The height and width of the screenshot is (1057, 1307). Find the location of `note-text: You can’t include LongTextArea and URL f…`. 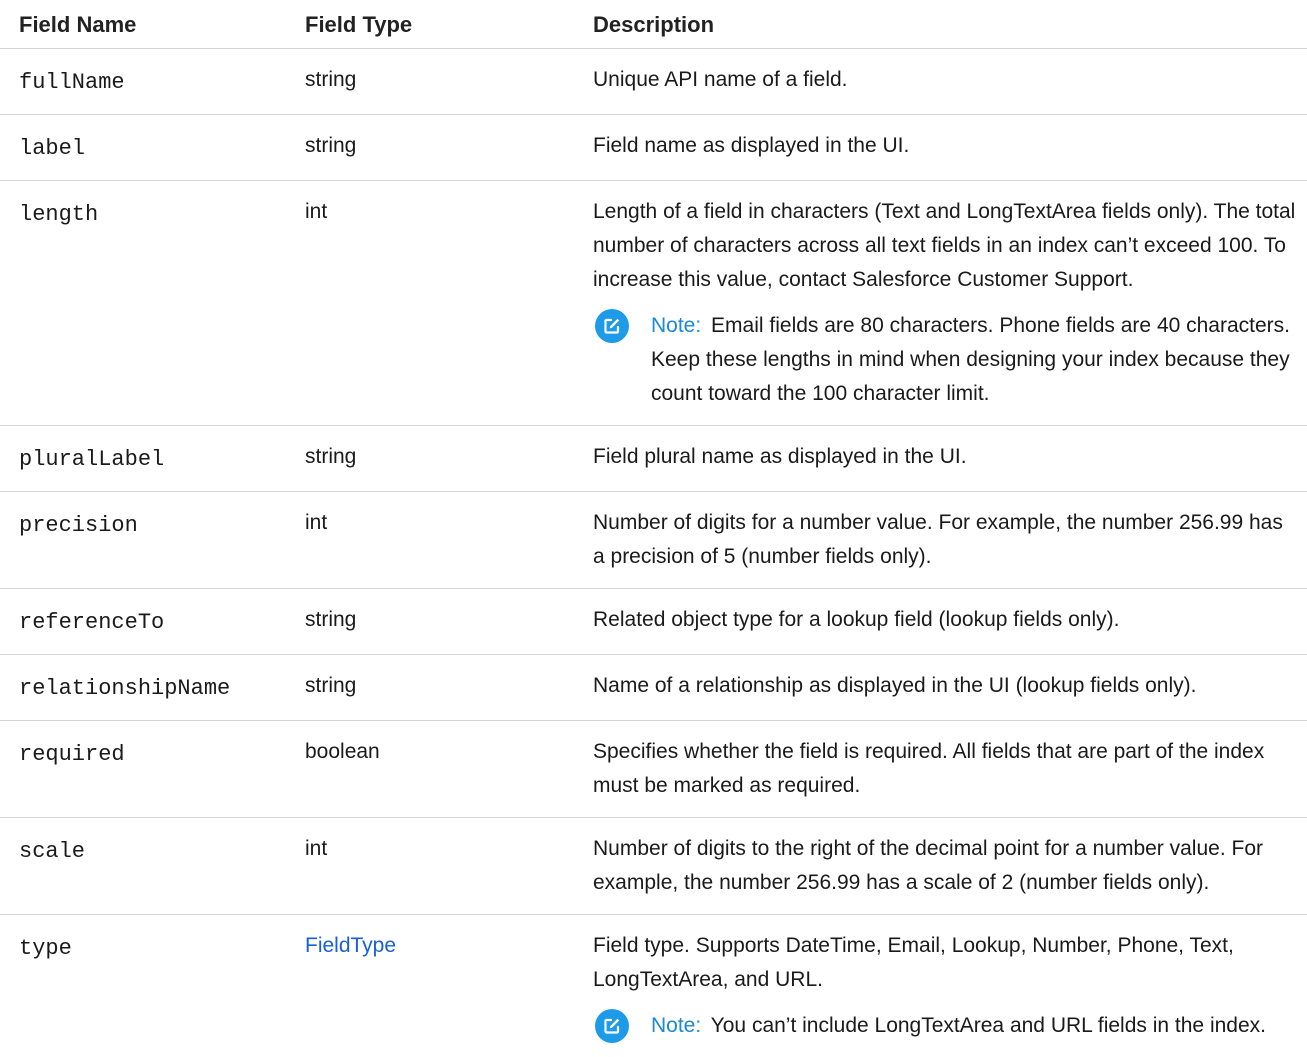

note-text: You can’t include LongTextArea and URL f… is located at coordinates (988, 1025).